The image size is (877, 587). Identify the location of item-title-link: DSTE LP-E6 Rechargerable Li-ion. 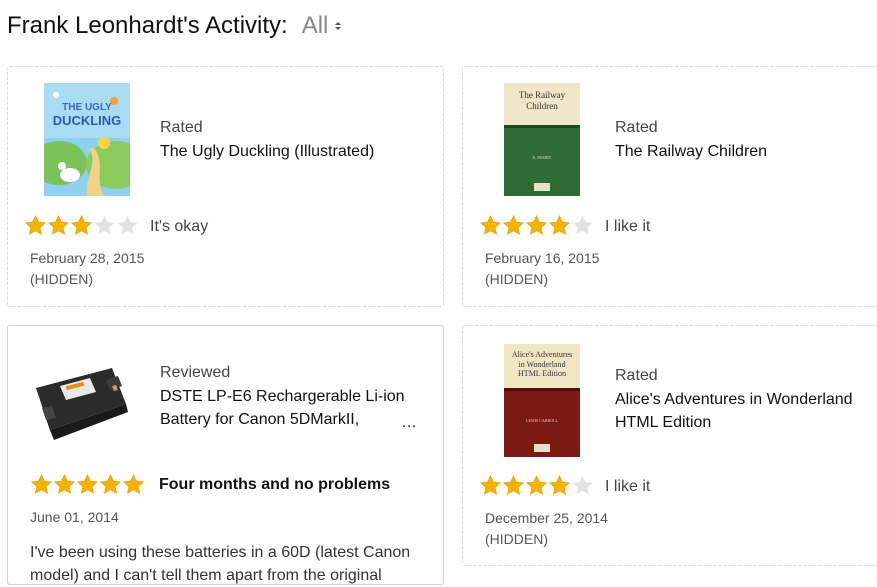
(282, 396).